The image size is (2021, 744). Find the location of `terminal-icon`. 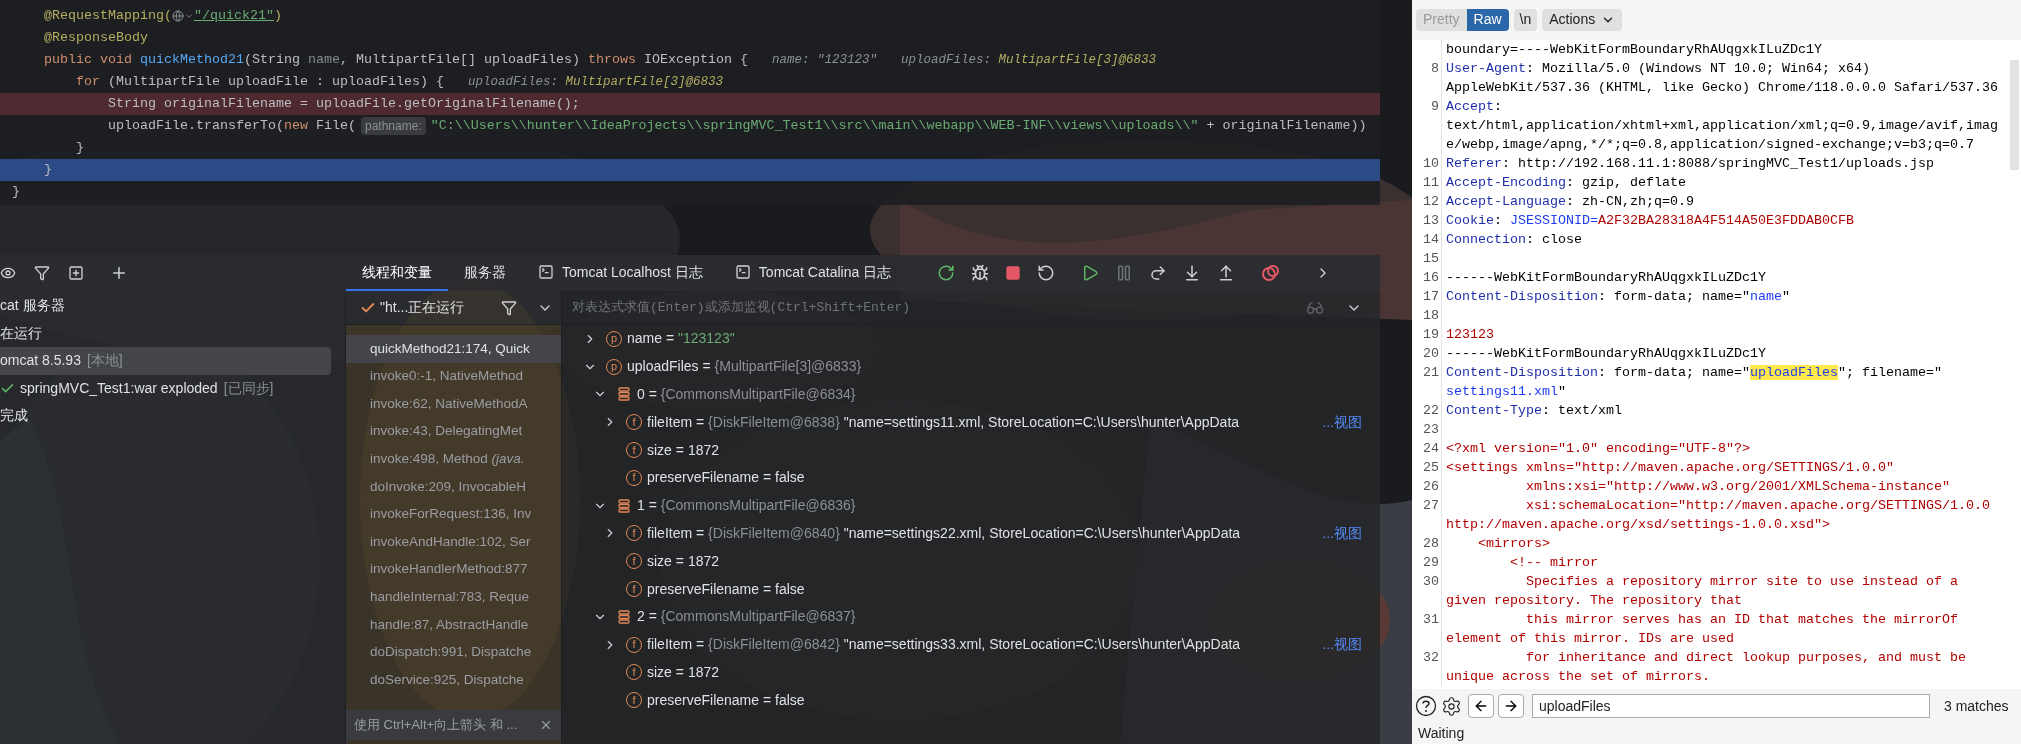

terminal-icon is located at coordinates (546, 272).